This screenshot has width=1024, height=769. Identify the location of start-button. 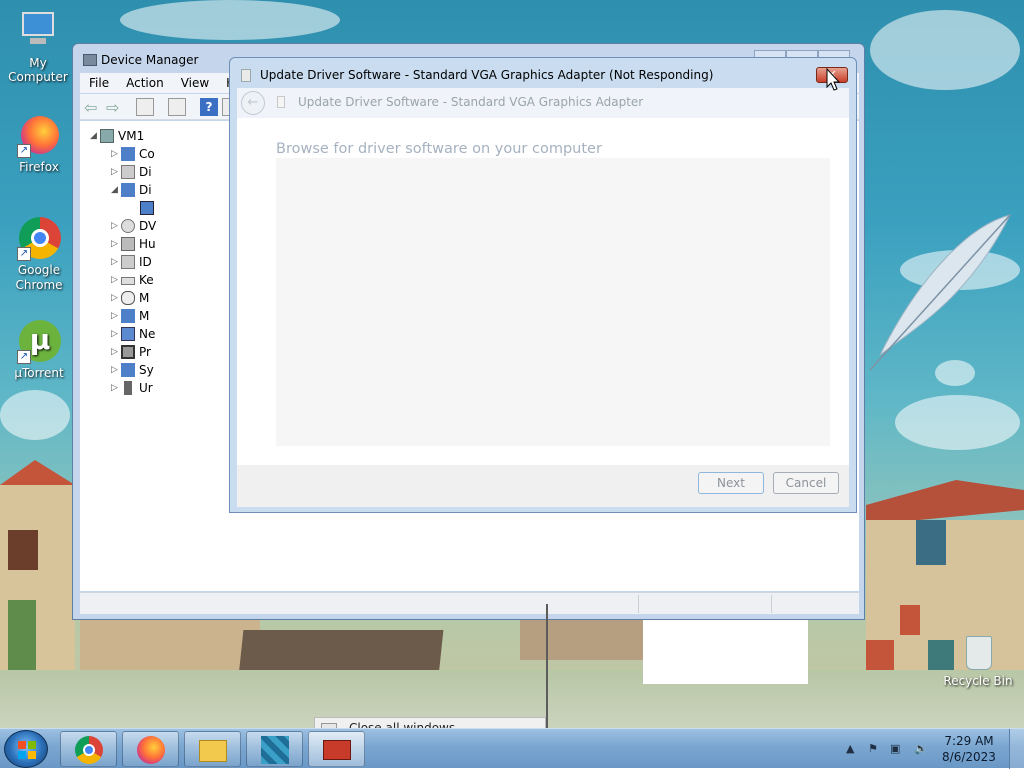
(26, 749).